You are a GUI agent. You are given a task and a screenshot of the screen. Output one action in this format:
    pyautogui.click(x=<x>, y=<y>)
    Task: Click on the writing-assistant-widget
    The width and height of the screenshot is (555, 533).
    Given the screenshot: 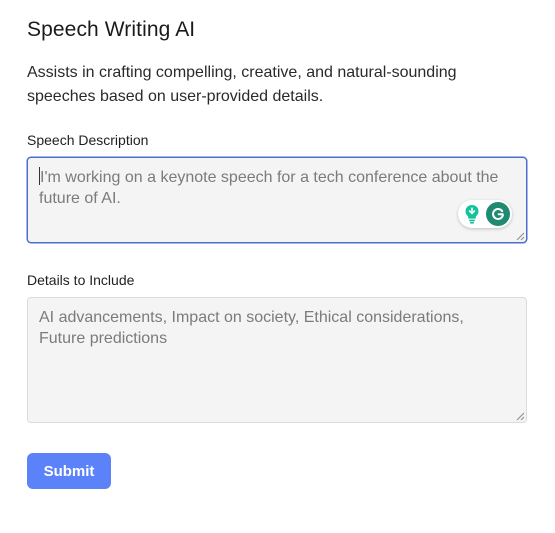 What is the action you would take?
    pyautogui.click(x=485, y=214)
    